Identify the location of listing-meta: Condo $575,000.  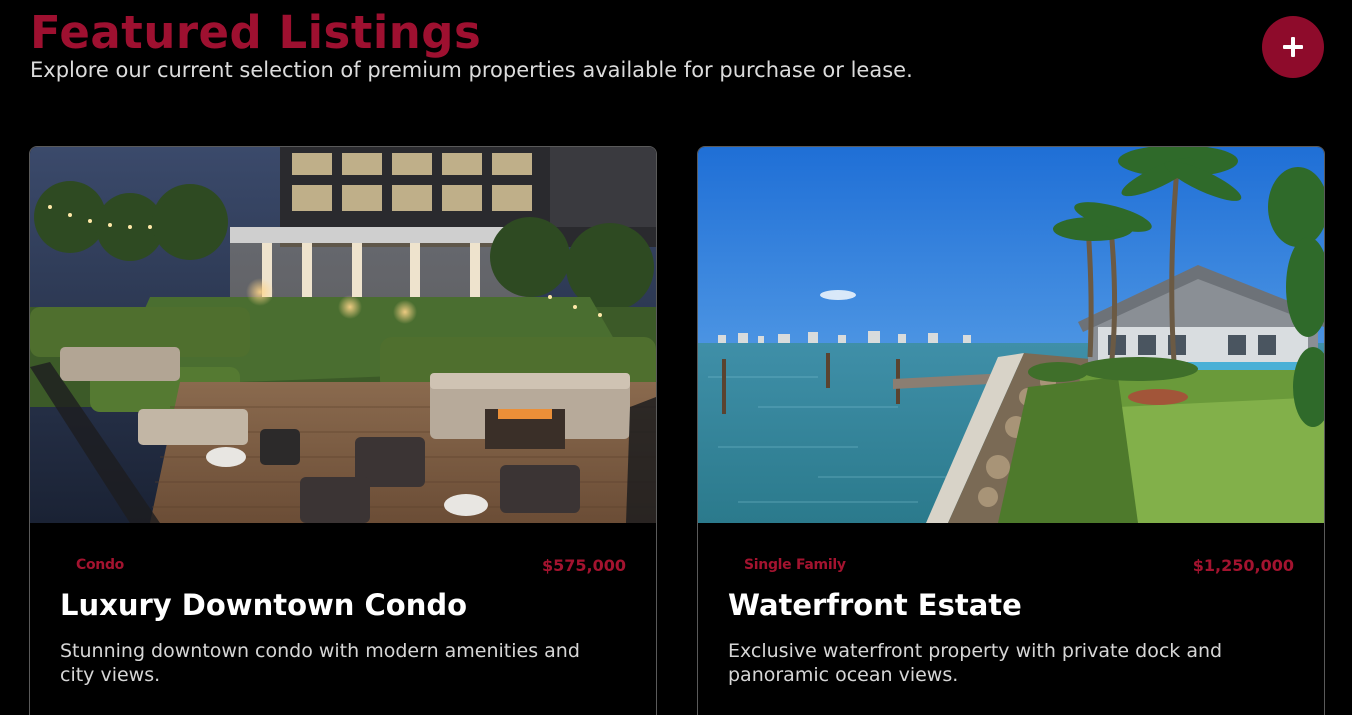
(343, 568).